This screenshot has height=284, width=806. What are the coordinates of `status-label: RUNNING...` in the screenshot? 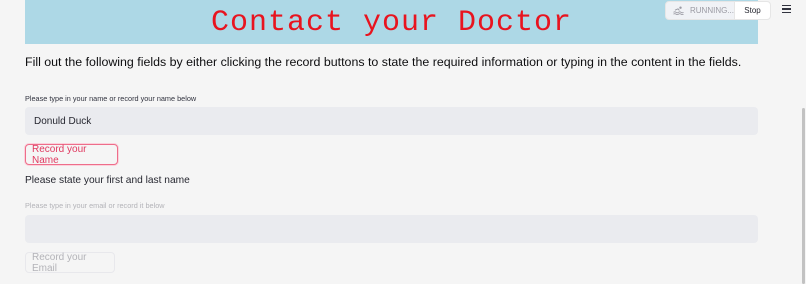 It's located at (712, 10).